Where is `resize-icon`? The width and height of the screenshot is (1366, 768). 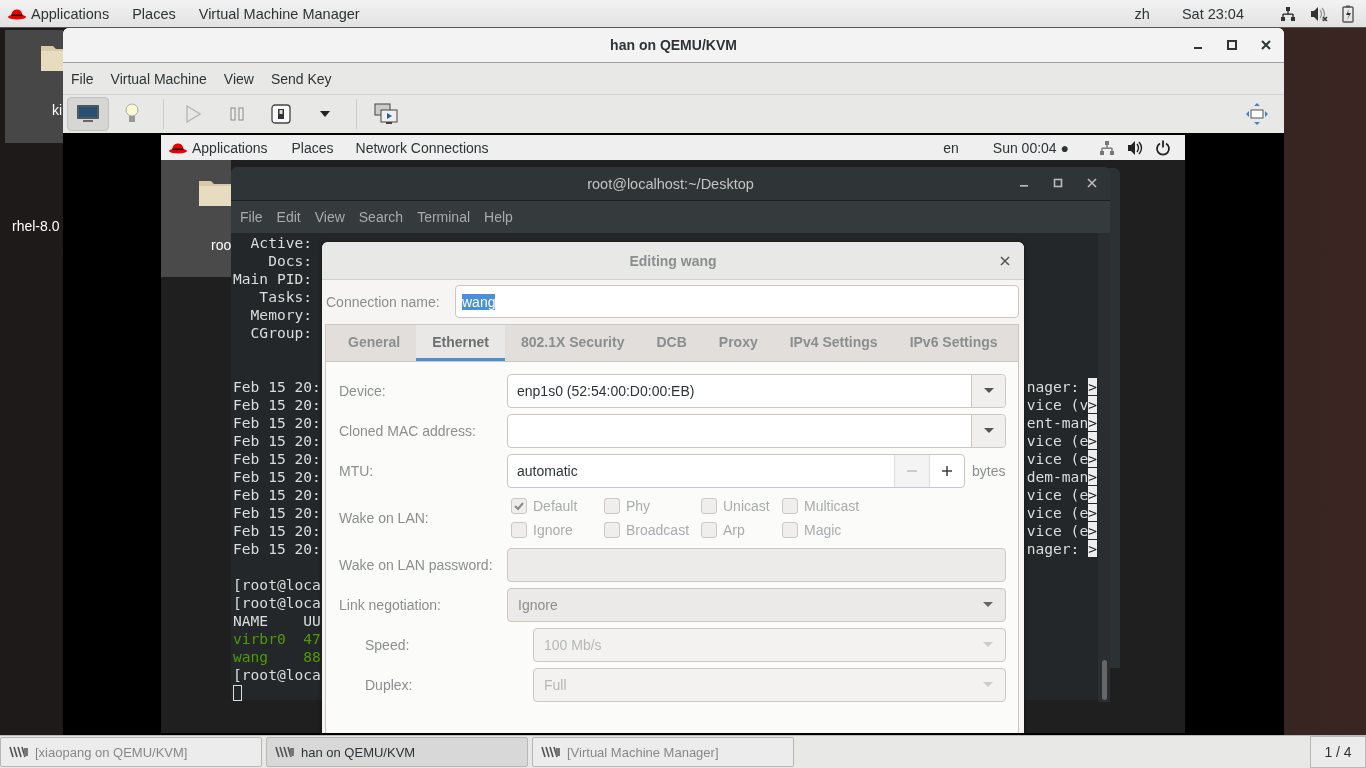
resize-icon is located at coordinates (1257, 114).